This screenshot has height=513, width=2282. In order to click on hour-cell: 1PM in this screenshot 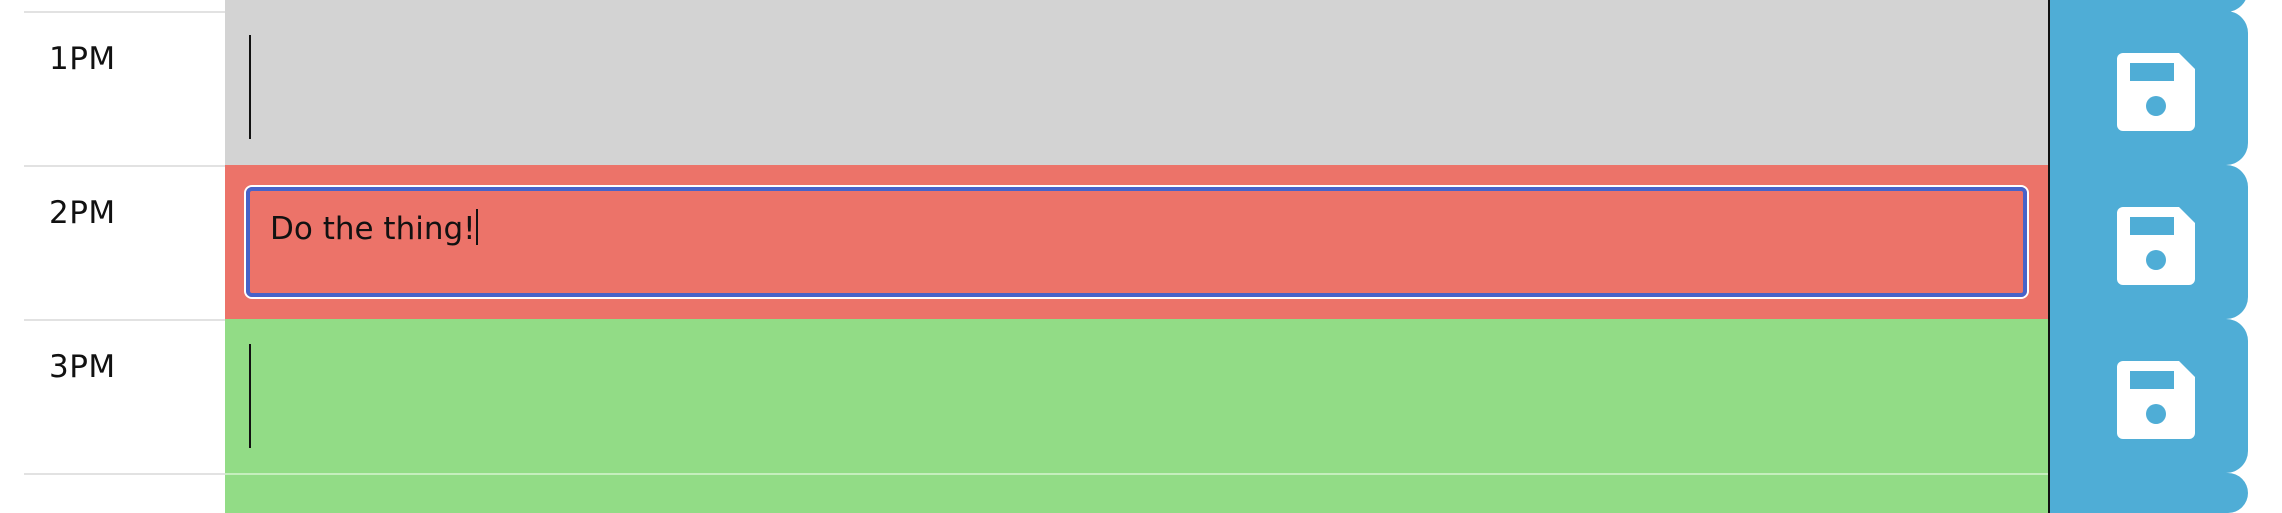, I will do `click(124, 88)`.